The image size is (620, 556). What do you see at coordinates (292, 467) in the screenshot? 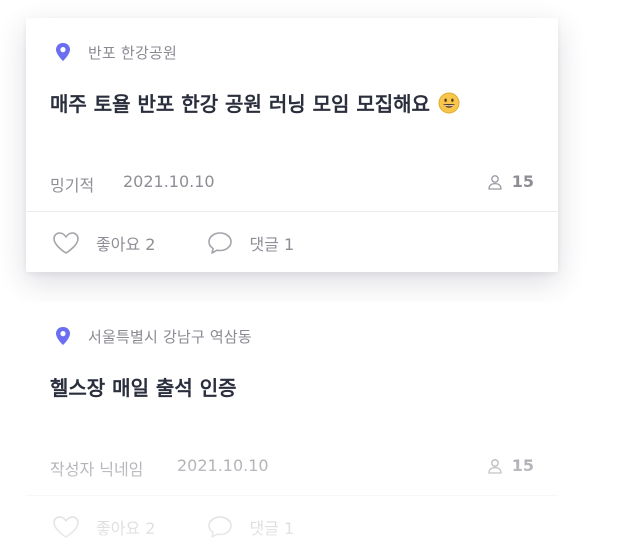
I see `post-meta: 작성자 닉네임 2021.10.10 15` at bounding box center [292, 467].